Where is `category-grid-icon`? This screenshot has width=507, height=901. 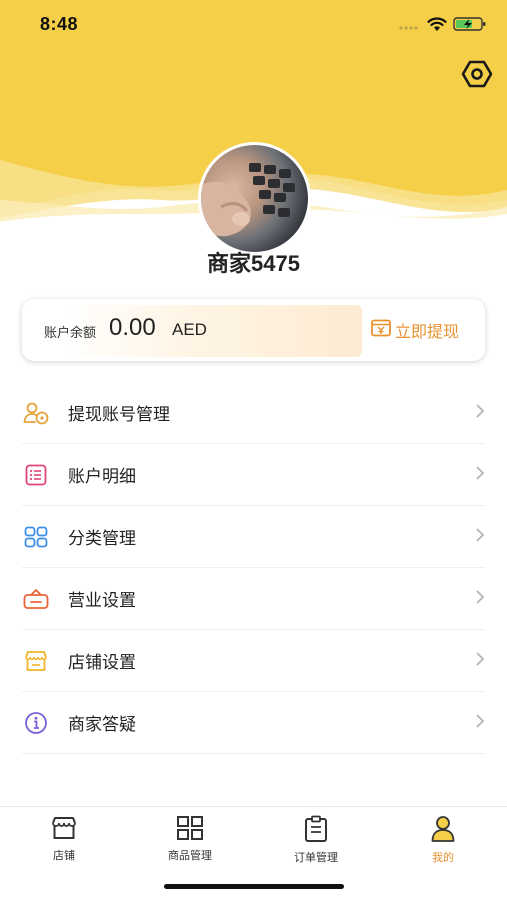 category-grid-icon is located at coordinates (36, 537).